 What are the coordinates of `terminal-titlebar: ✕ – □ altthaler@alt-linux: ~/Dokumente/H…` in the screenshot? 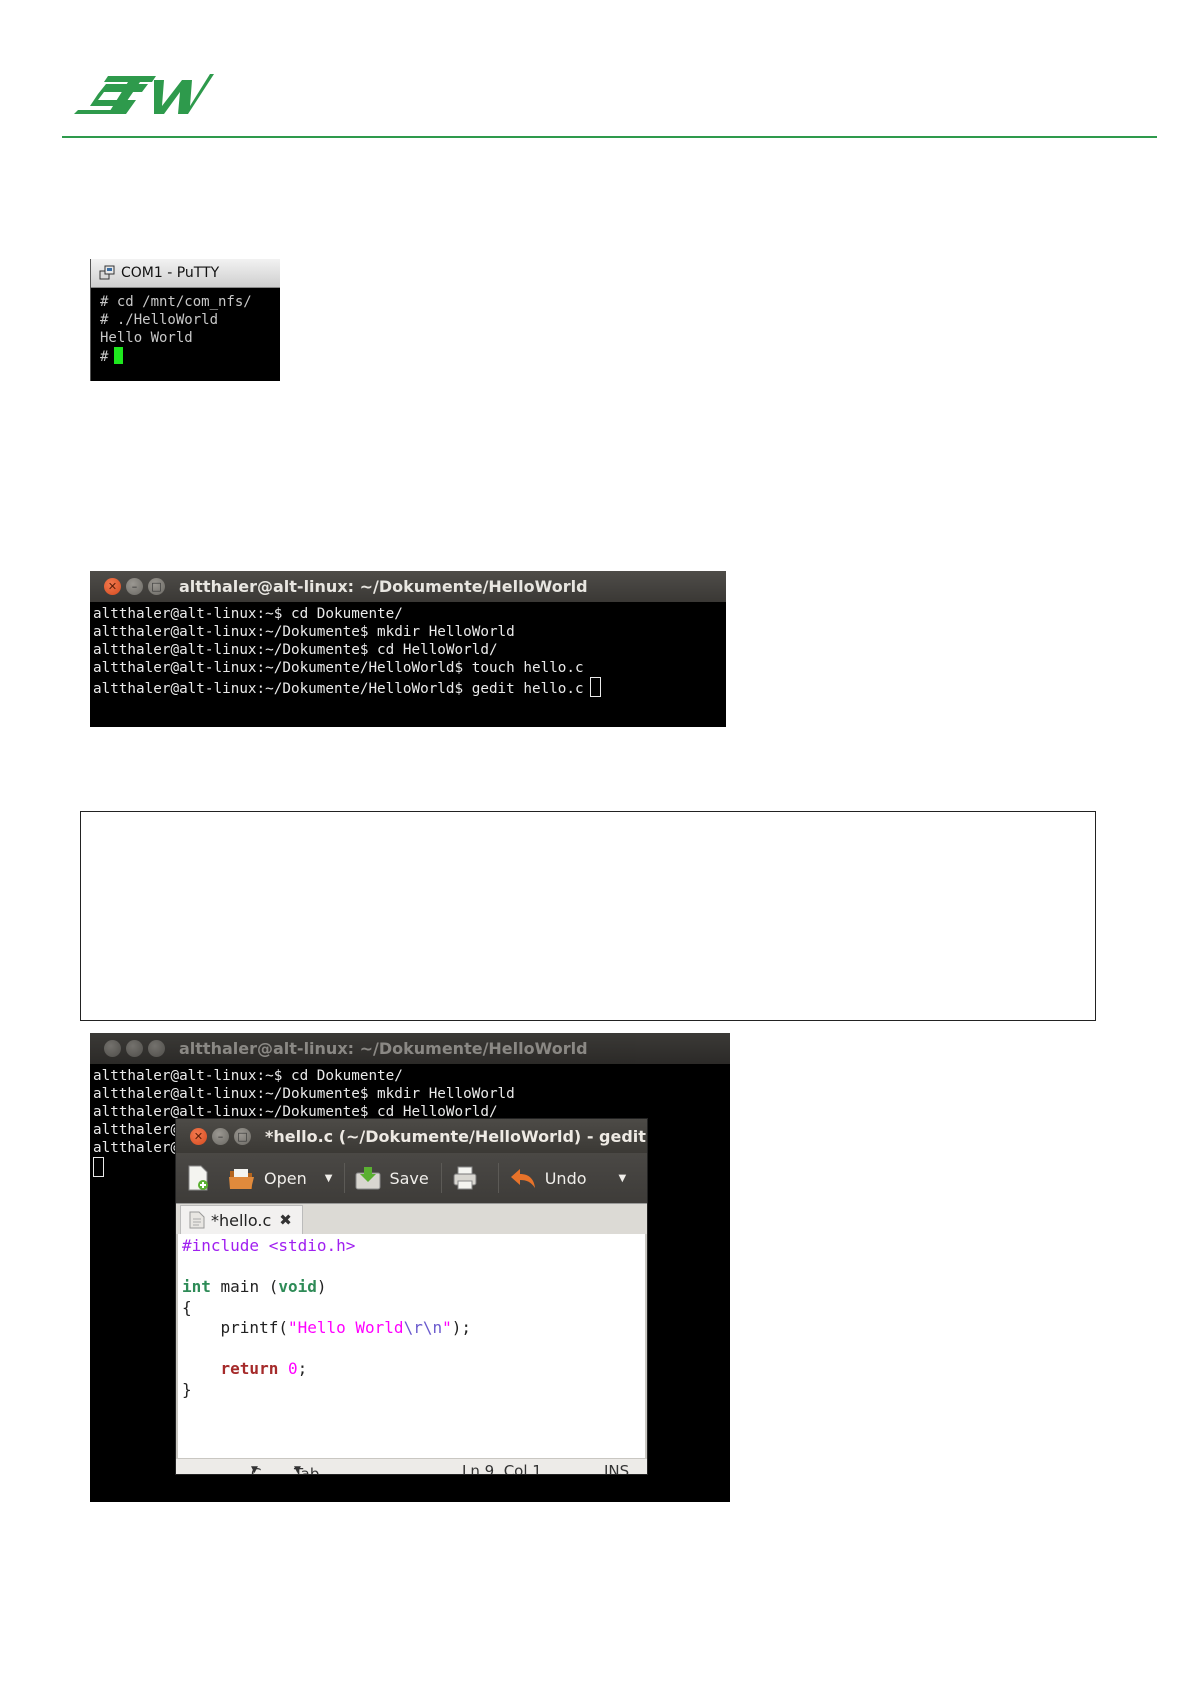 It's located at (408, 586).